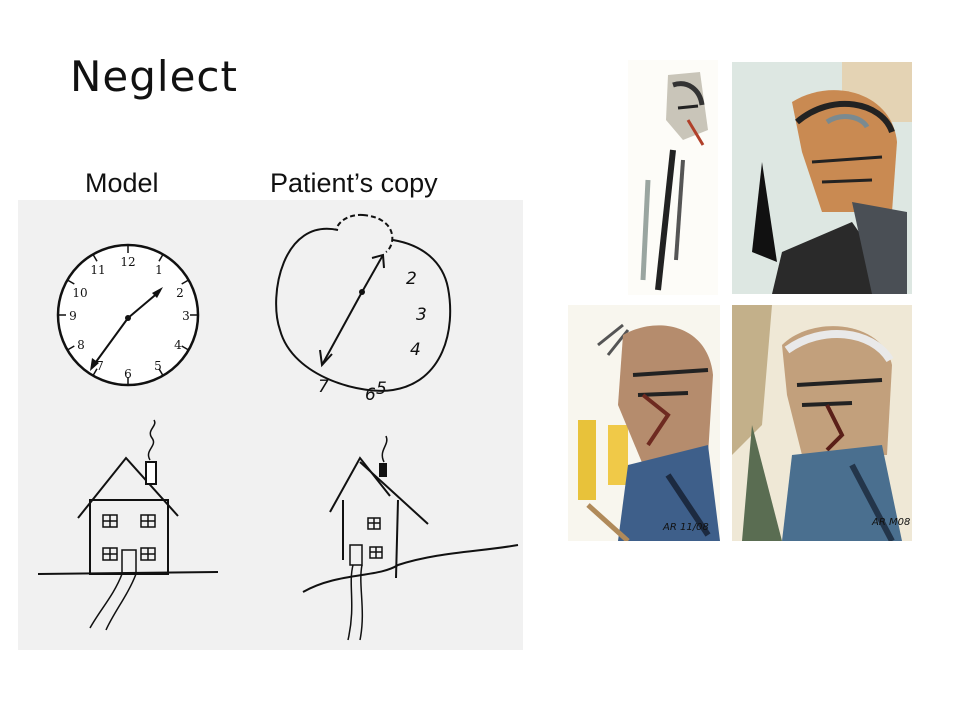 This screenshot has height=720, width=960. Describe the element at coordinates (890, 522) in the screenshot. I see `portrait-4-signature: AR M08` at that location.